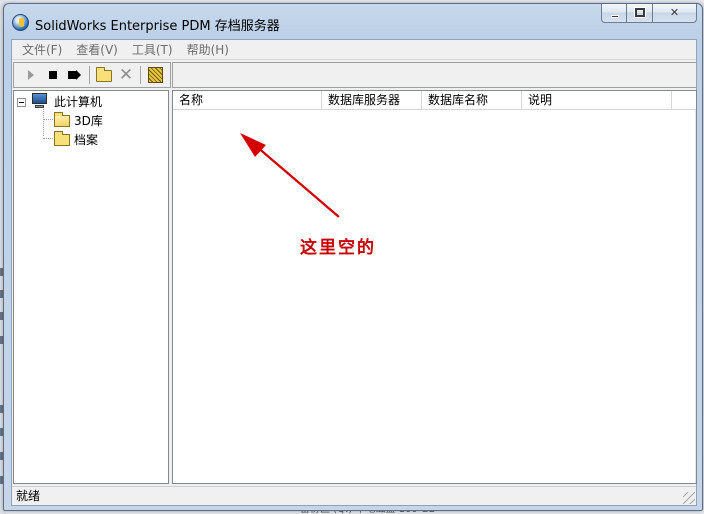  Describe the element at coordinates (354, 50) in the screenshot. I see `menu-bar: 文件(F) 查看(V) 工具(T) 帮助(H)` at that location.